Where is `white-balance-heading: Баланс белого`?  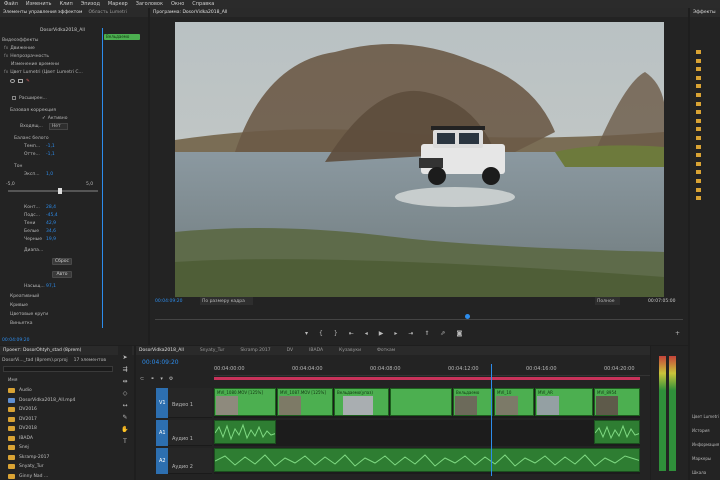
white-balance-heading: Баланс белого is located at coordinates (31, 138).